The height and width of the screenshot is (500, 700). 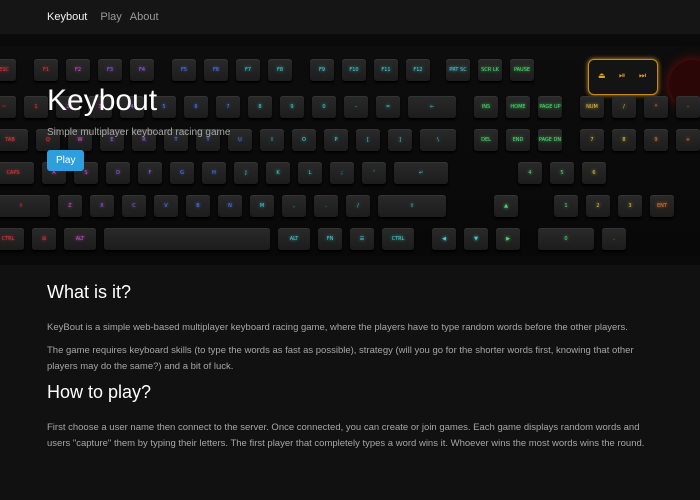 What do you see at coordinates (374, 173) in the screenshot?
I see `keyboard-key: '` at bounding box center [374, 173].